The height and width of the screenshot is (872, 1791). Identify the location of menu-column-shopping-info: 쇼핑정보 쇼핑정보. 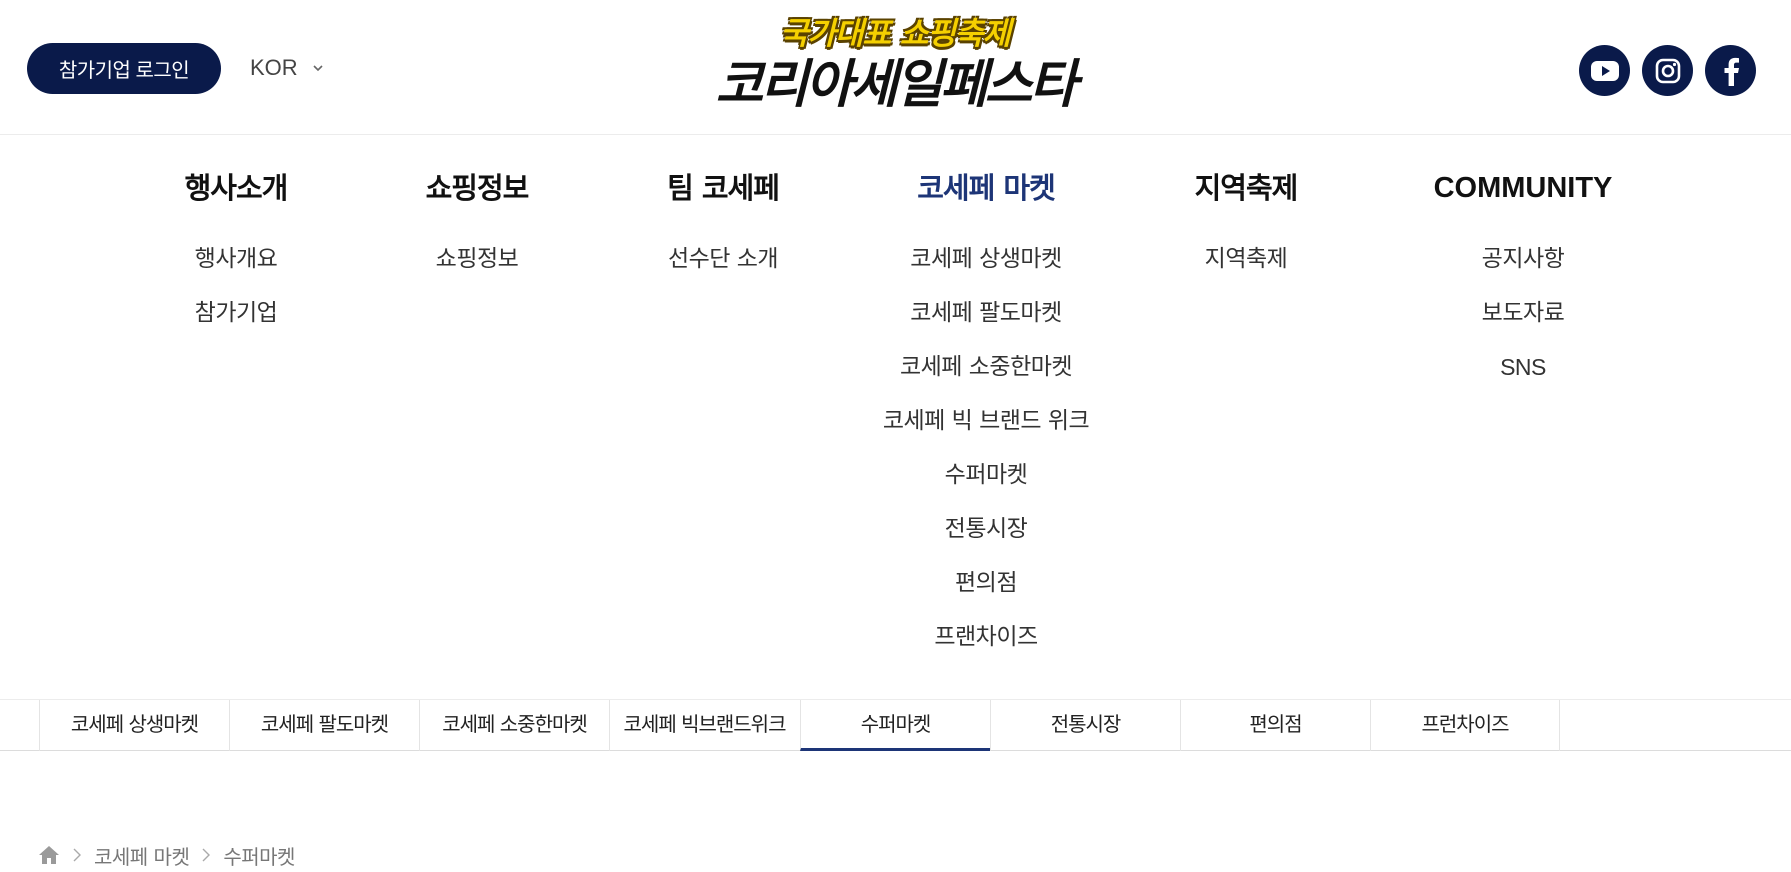
(477, 215).